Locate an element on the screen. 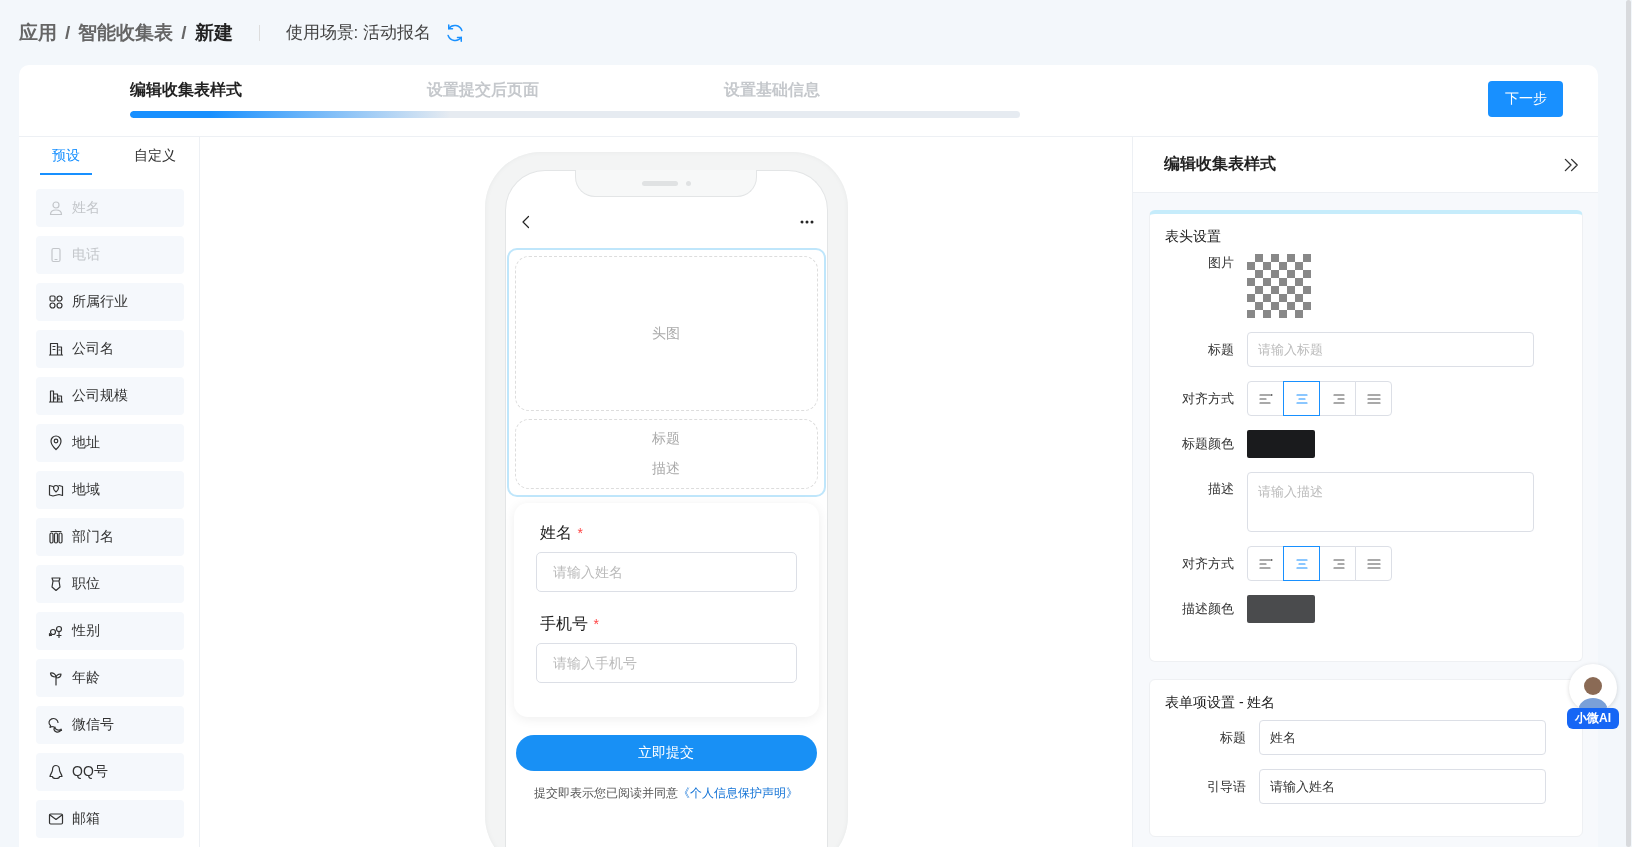 This screenshot has width=1632, height=847. person-icon is located at coordinates (56, 208).